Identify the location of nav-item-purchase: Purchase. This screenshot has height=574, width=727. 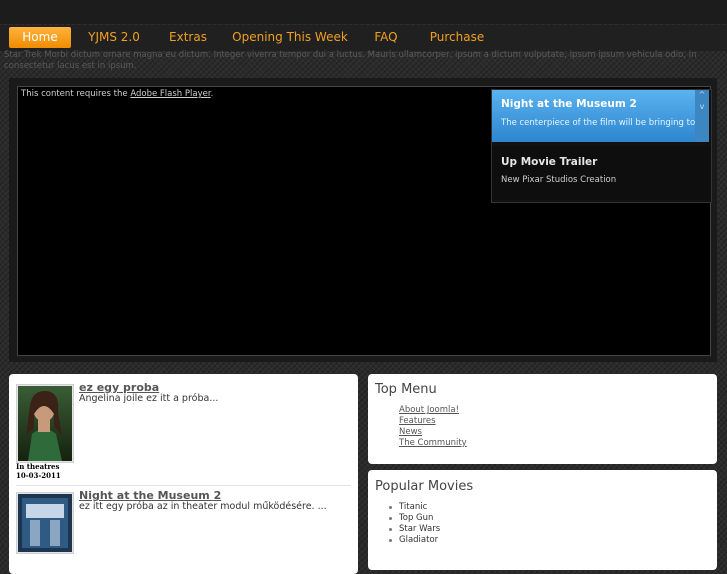
(457, 37).